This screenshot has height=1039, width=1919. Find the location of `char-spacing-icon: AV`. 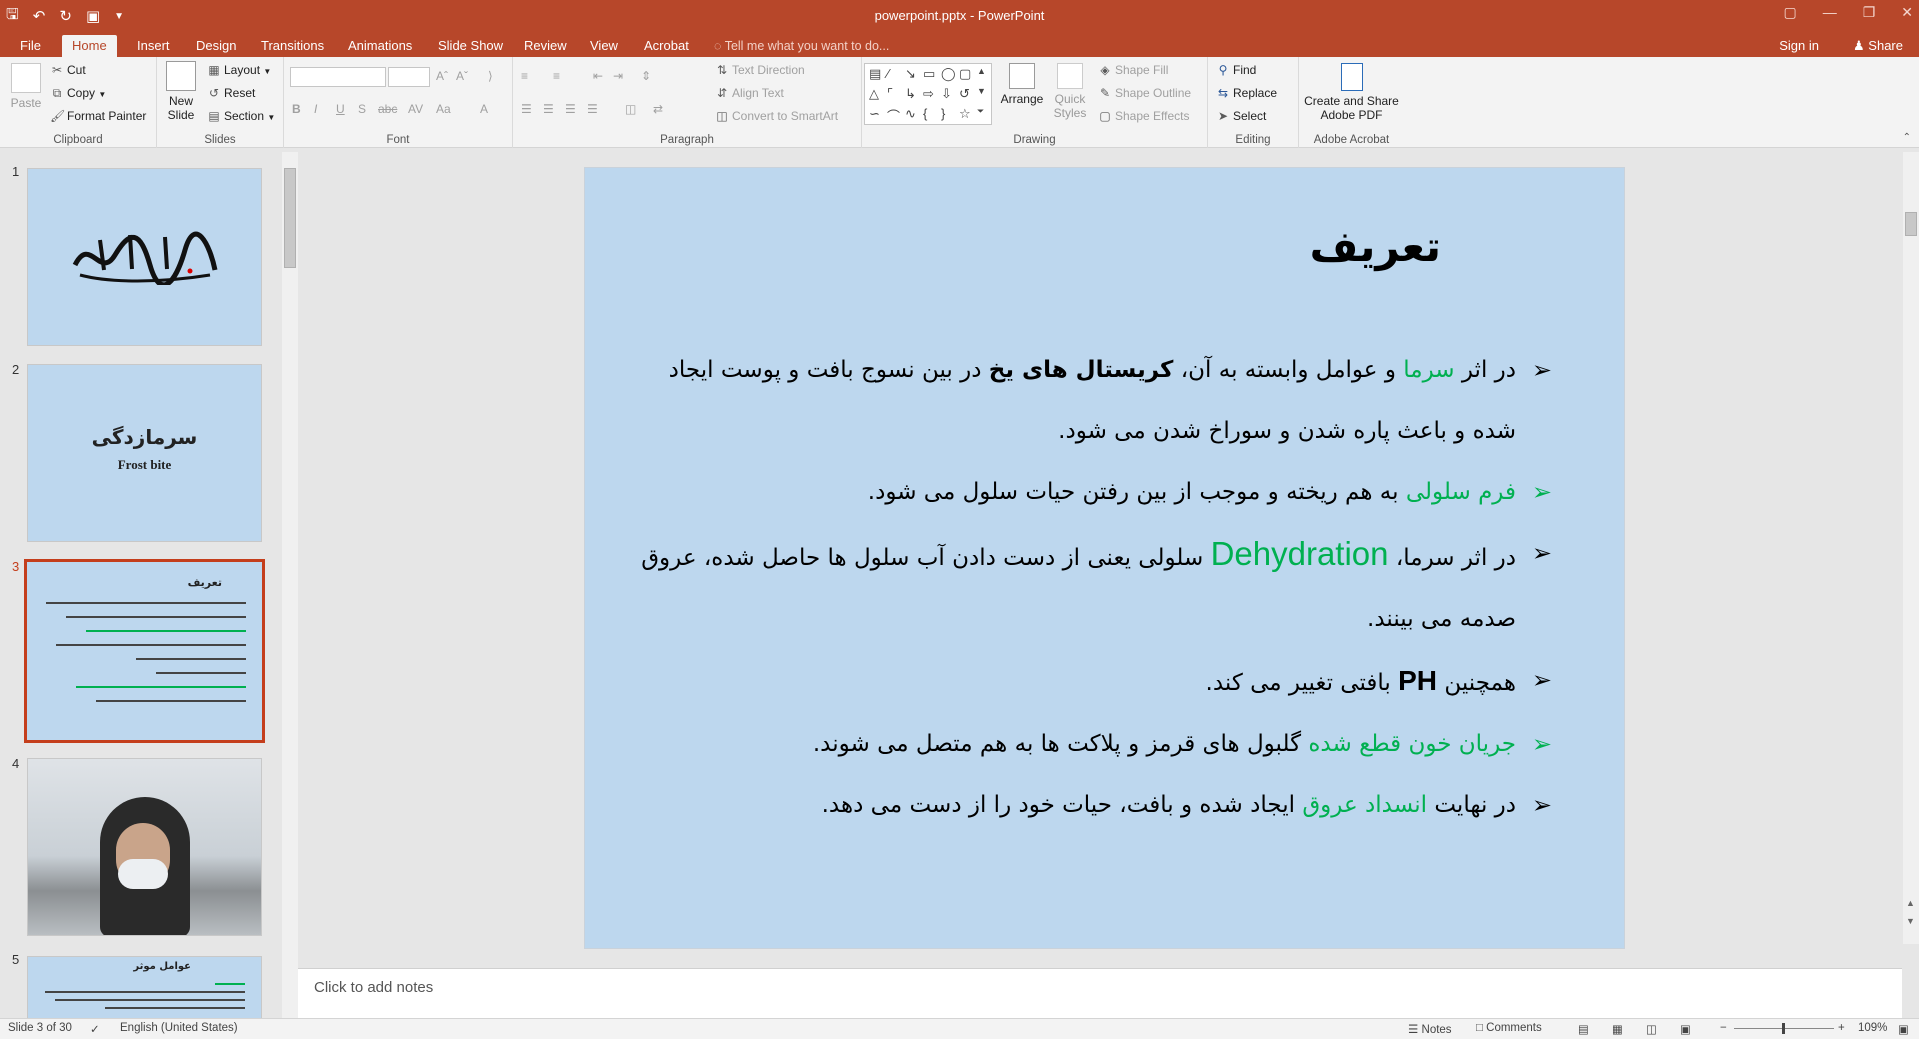

char-spacing-icon: AV is located at coordinates (415, 109).